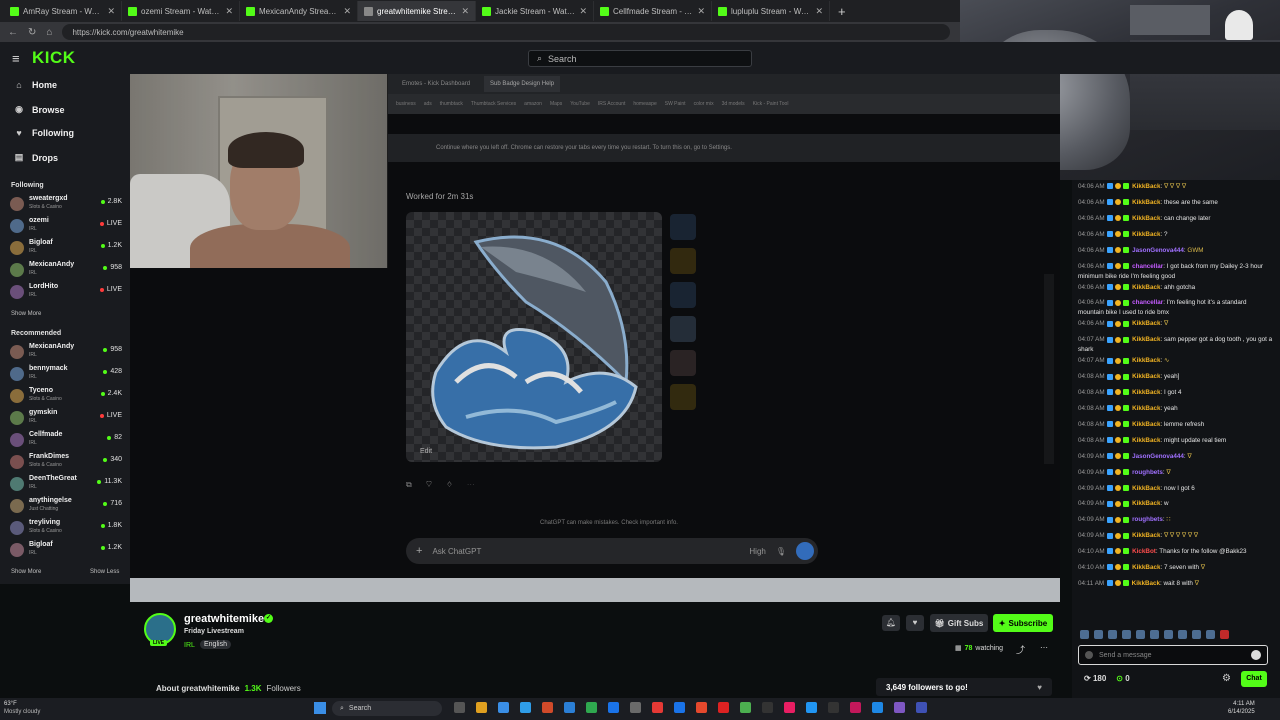 The width and height of the screenshot is (1280, 720). I want to click on sidebar-channel: ozemi IRL LIVE, so click(67, 226).